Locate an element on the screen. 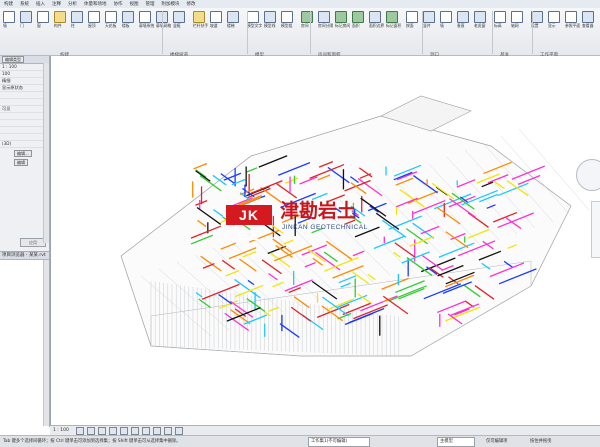  tool-label: 屋顶 is located at coordinates (92, 25).